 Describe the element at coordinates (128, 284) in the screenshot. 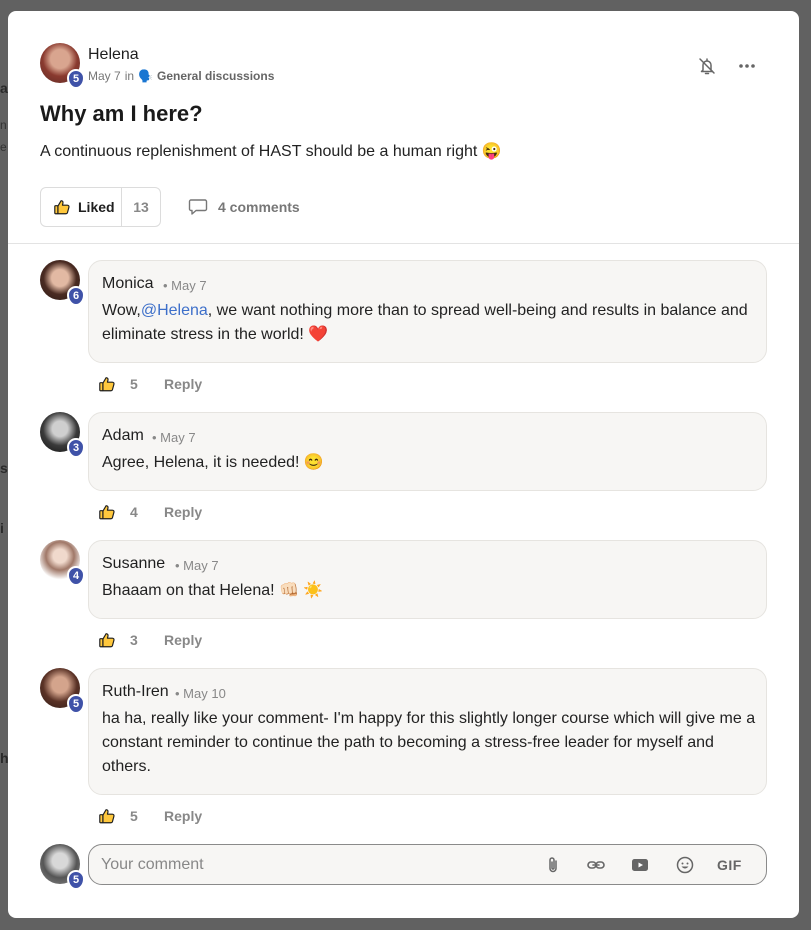

I see `comment-author: Monica` at that location.